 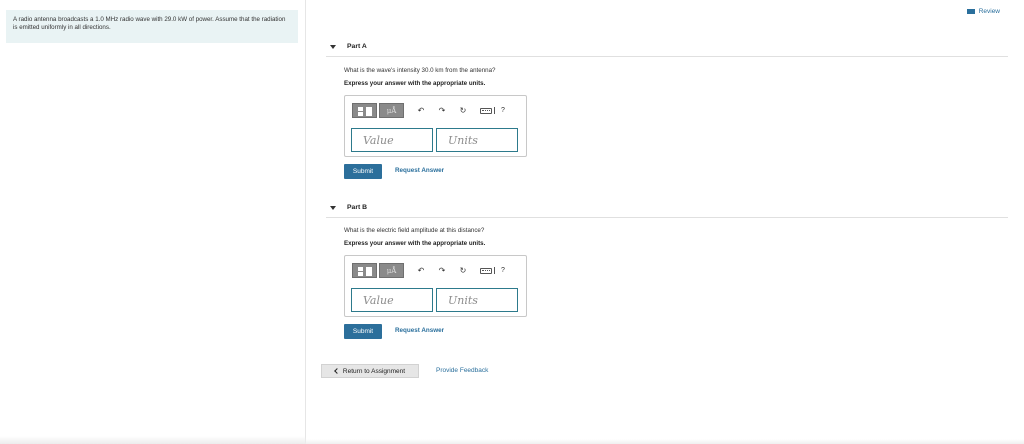 What do you see at coordinates (357, 207) in the screenshot?
I see `part-b-title: Part B` at bounding box center [357, 207].